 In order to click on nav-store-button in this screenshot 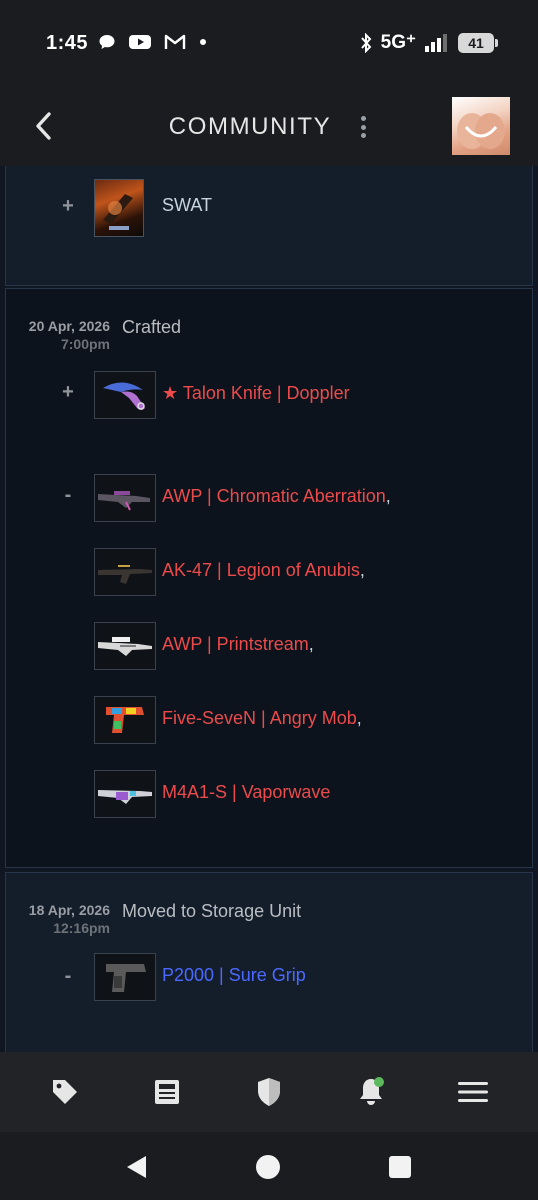, I will do `click(65, 1092)`.